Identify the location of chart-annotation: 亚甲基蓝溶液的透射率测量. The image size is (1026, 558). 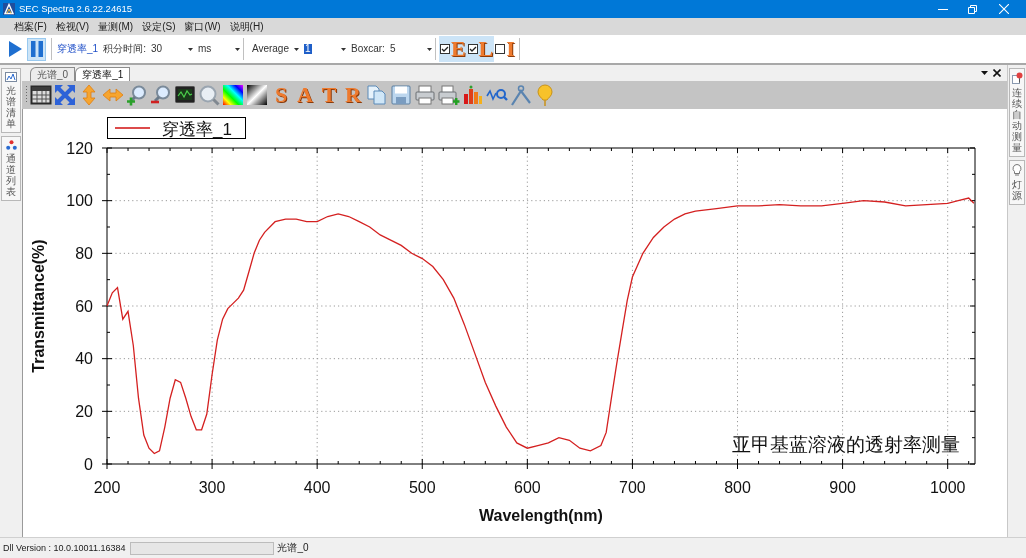
(846, 444).